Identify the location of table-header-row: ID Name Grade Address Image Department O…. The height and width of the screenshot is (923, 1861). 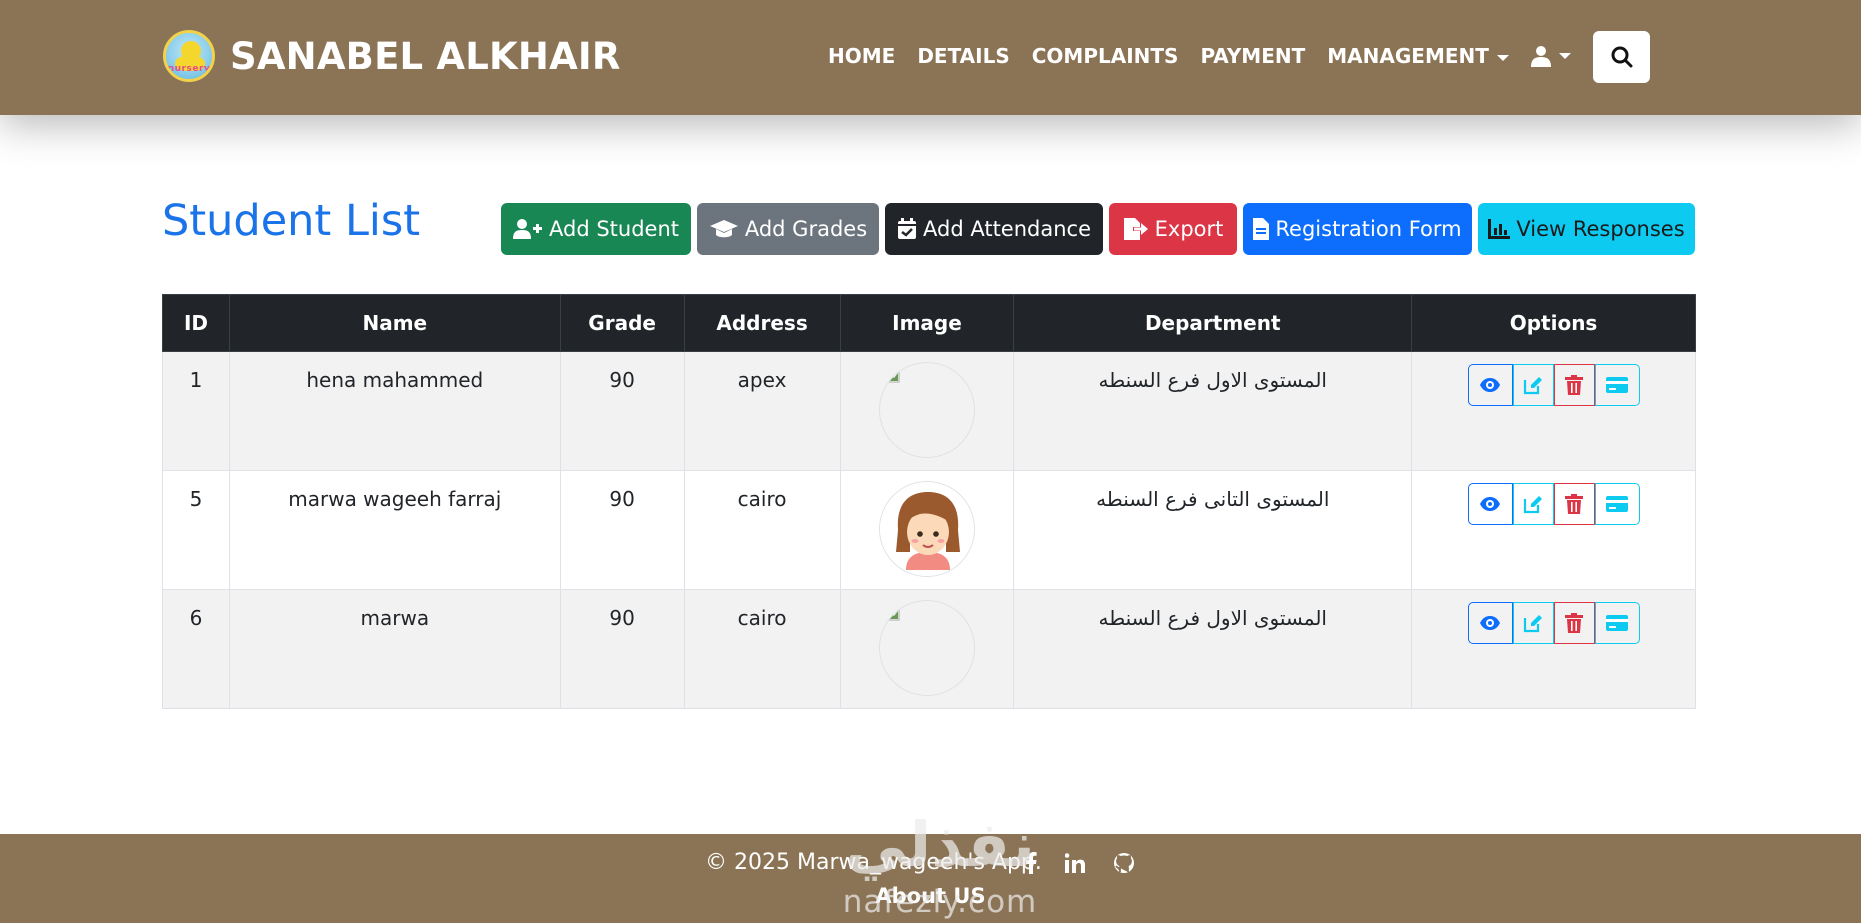
(929, 323).